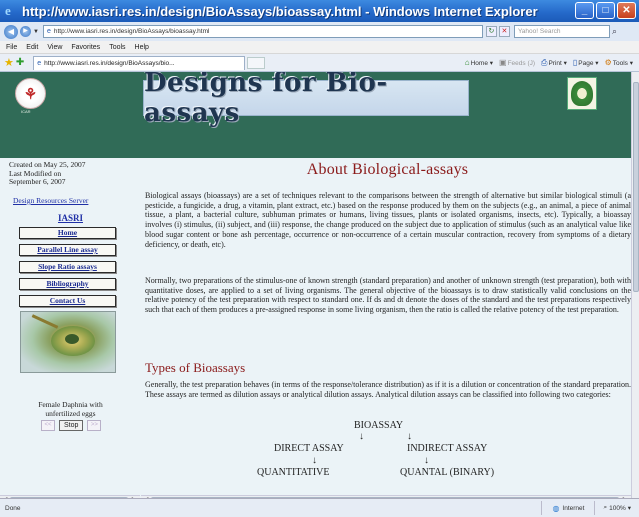 The height and width of the screenshot is (517, 639). I want to click on maximize-icon: □, so click(605, 10).